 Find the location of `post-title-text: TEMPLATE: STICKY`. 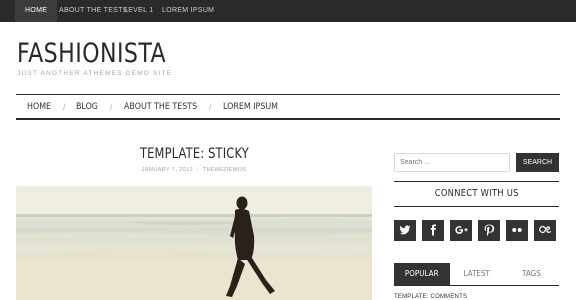

post-title-text: TEMPLATE: STICKY is located at coordinates (194, 154).